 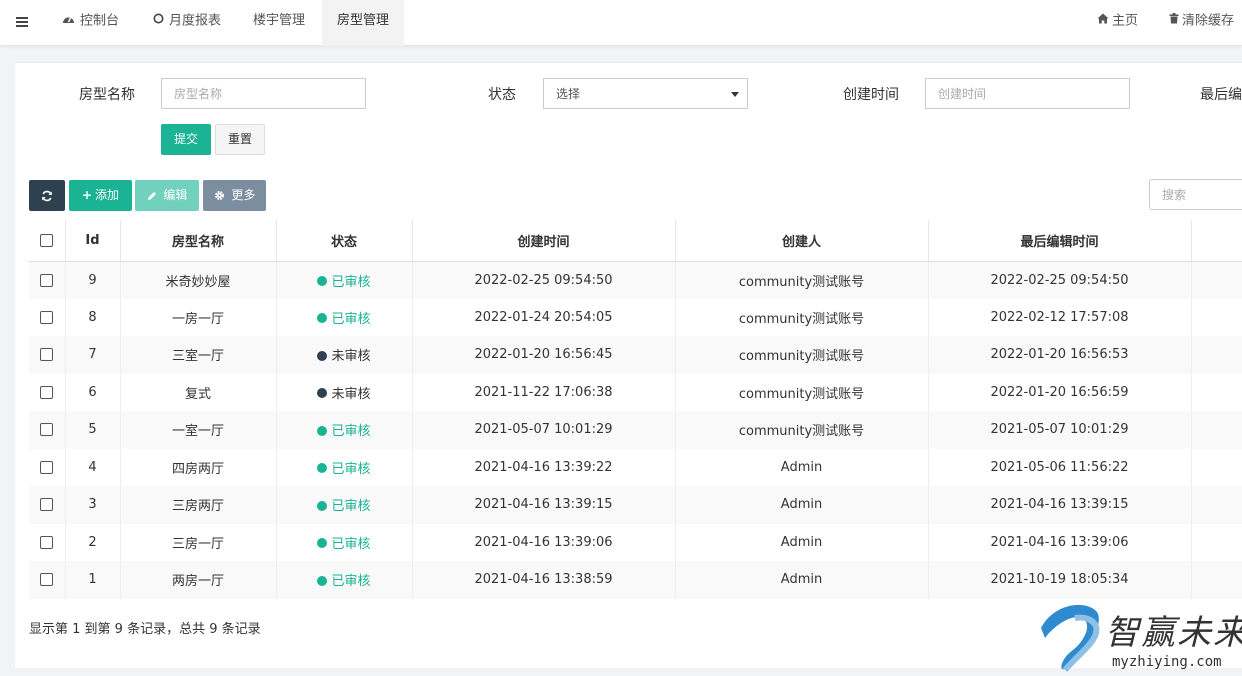 I want to click on tab-dashboard: 控制台, so click(x=90, y=23).